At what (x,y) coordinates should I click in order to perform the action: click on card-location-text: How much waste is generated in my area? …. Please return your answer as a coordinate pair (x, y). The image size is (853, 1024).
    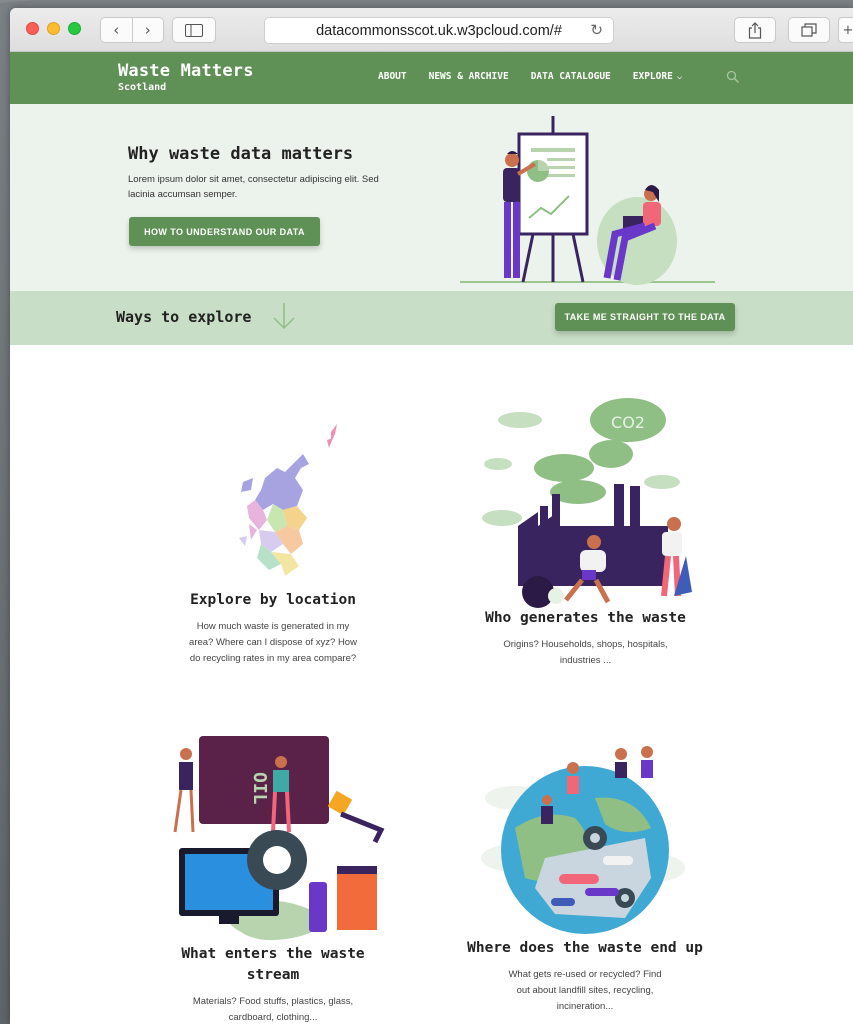
    Looking at the image, I should click on (273, 642).